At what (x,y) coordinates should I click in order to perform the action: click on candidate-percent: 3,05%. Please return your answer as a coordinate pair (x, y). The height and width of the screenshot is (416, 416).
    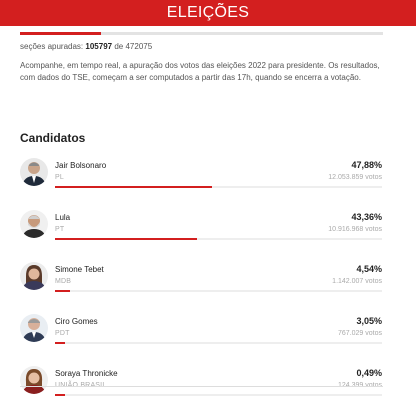
    Looking at the image, I should click on (369, 321).